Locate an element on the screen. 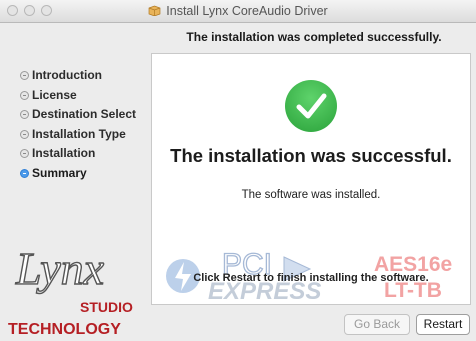 The width and height of the screenshot is (476, 341). sidebar-step-introduction: Introduction is located at coordinates (78, 76).